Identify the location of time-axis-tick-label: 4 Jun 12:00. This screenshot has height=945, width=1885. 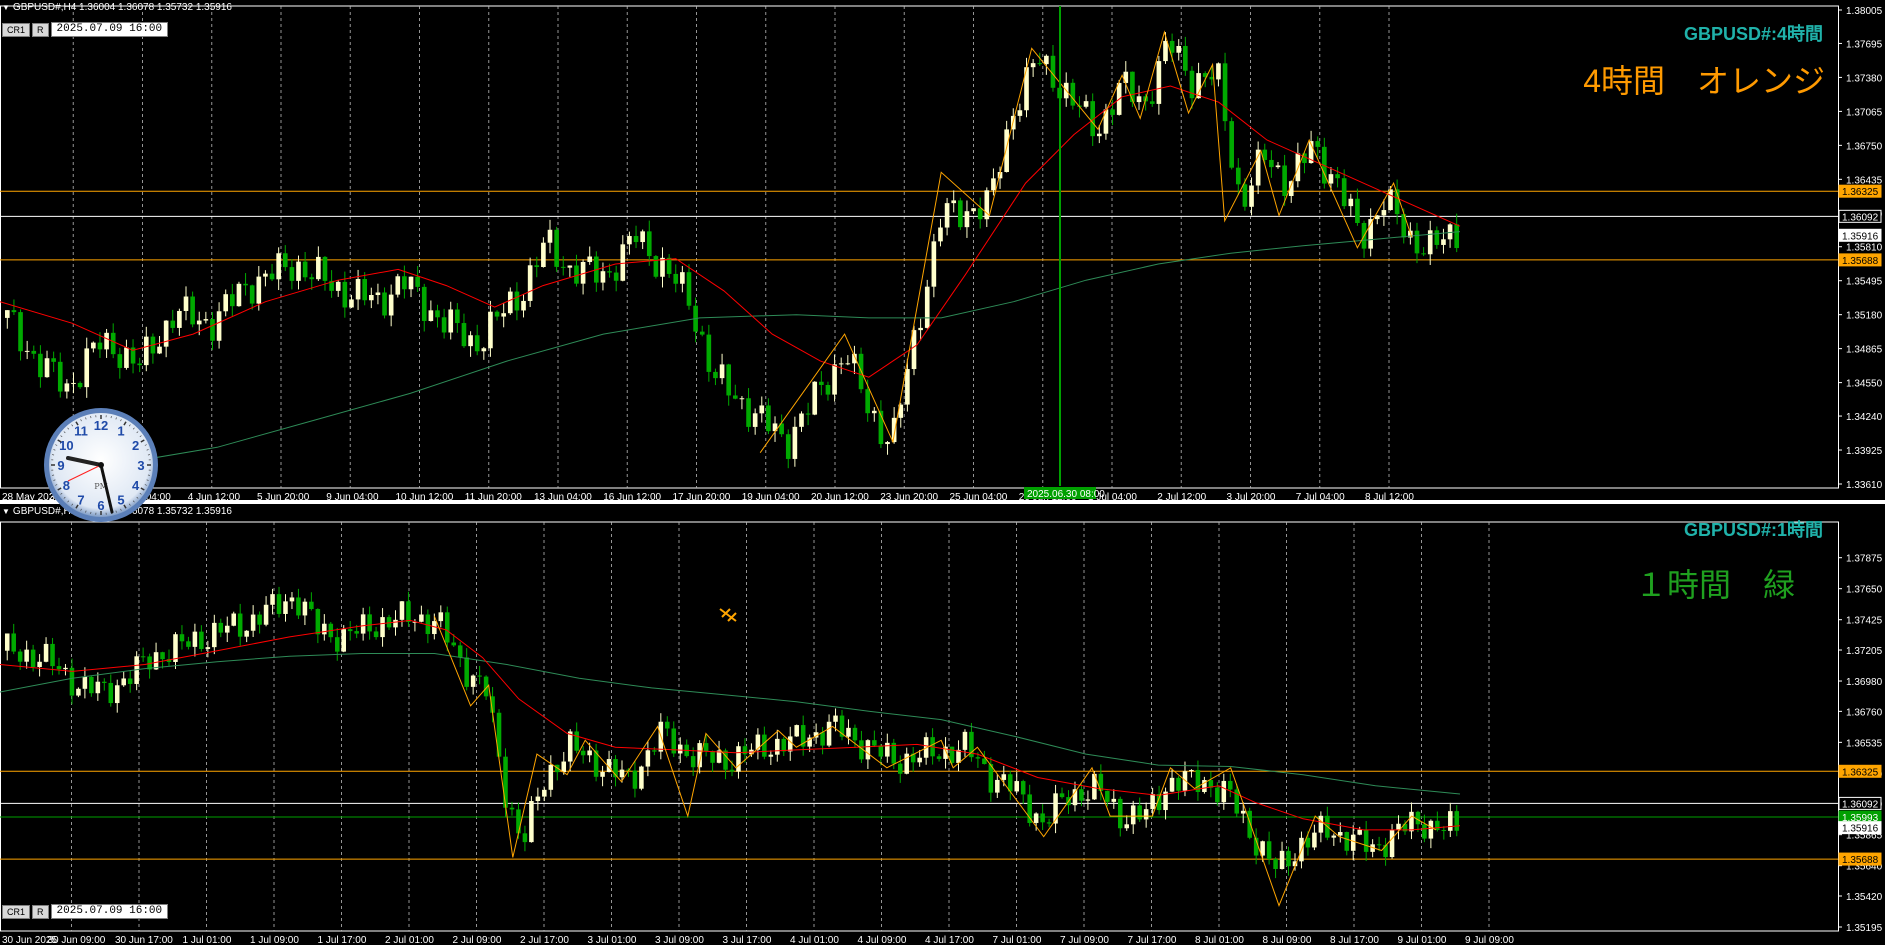
(214, 496).